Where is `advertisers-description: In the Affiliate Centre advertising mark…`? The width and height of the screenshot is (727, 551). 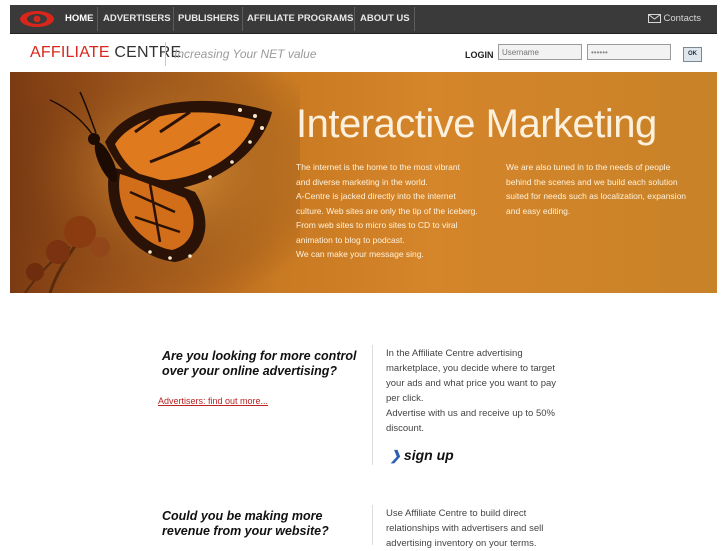
advertisers-description: In the Affiliate Centre advertising mark… is located at coordinates (486, 391).